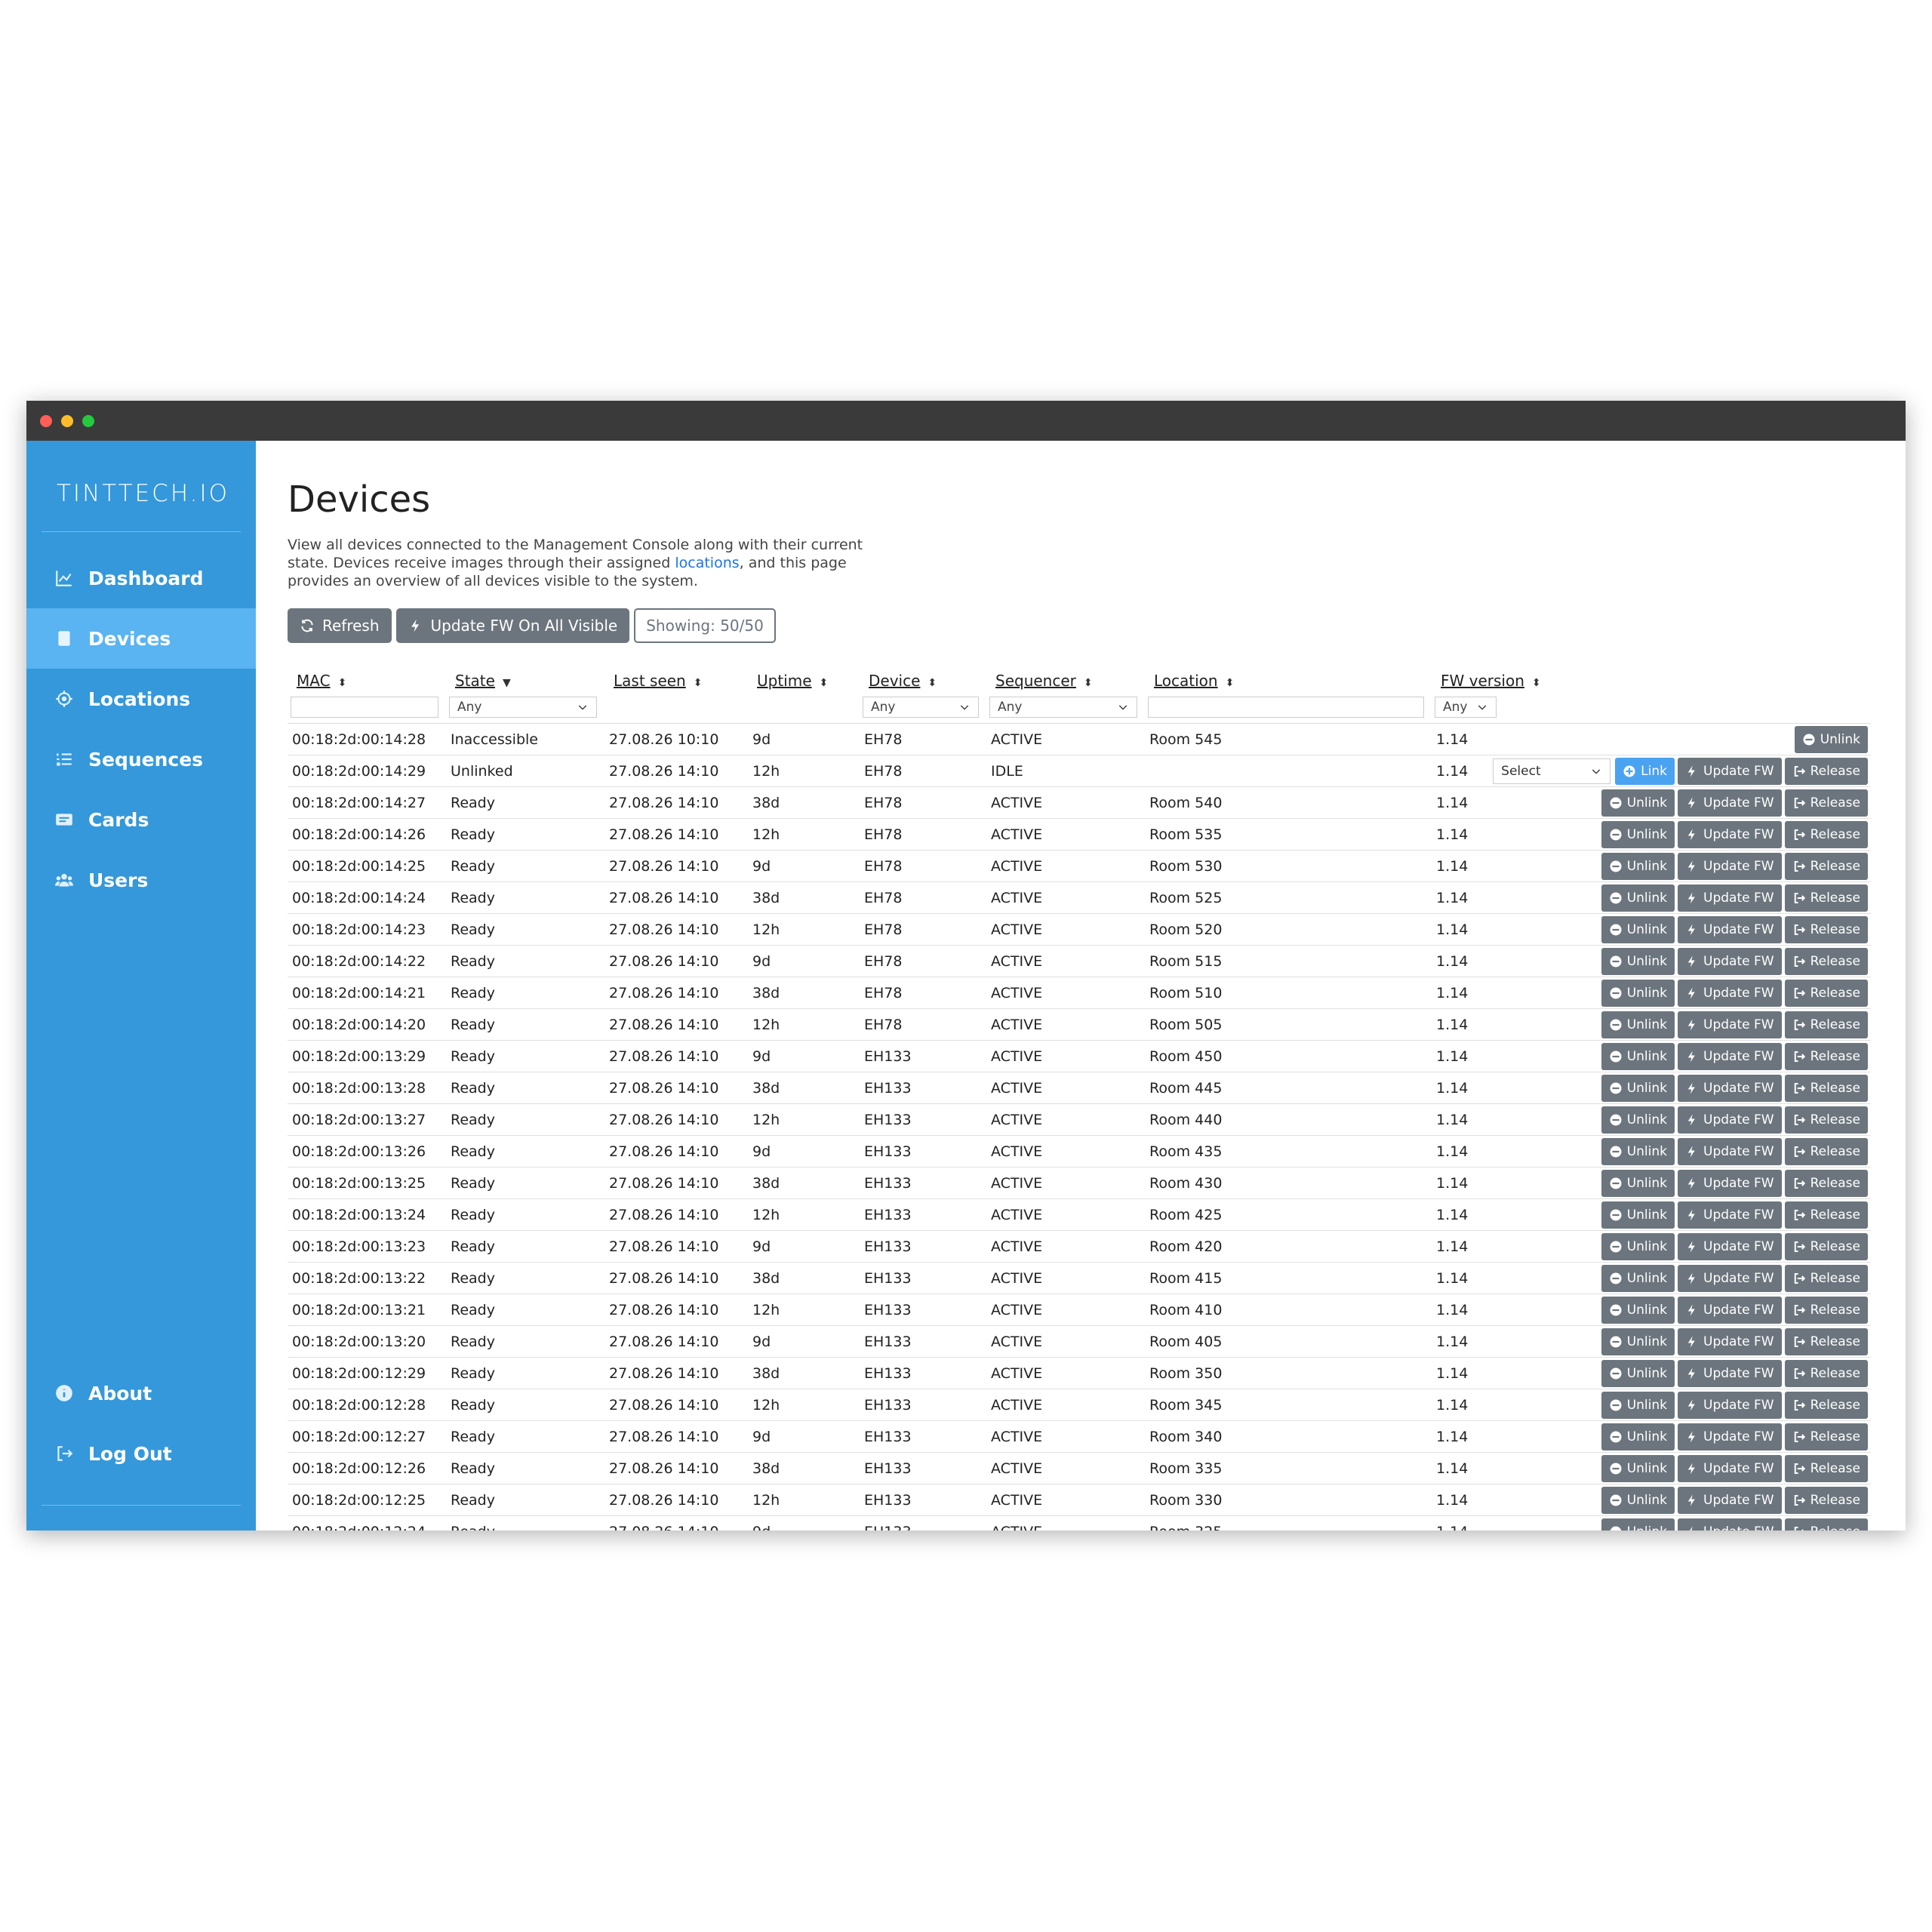 The width and height of the screenshot is (1932, 1932). Describe the element at coordinates (1288, 739) in the screenshot. I see `location-cell: Room 545` at that location.